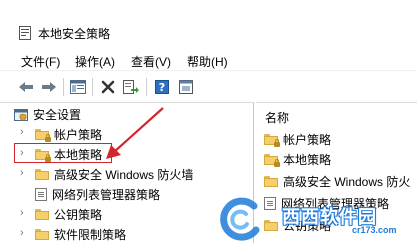 The height and width of the screenshot is (243, 417). What do you see at coordinates (26, 87) in the screenshot?
I see `back-arrow-icon` at bounding box center [26, 87].